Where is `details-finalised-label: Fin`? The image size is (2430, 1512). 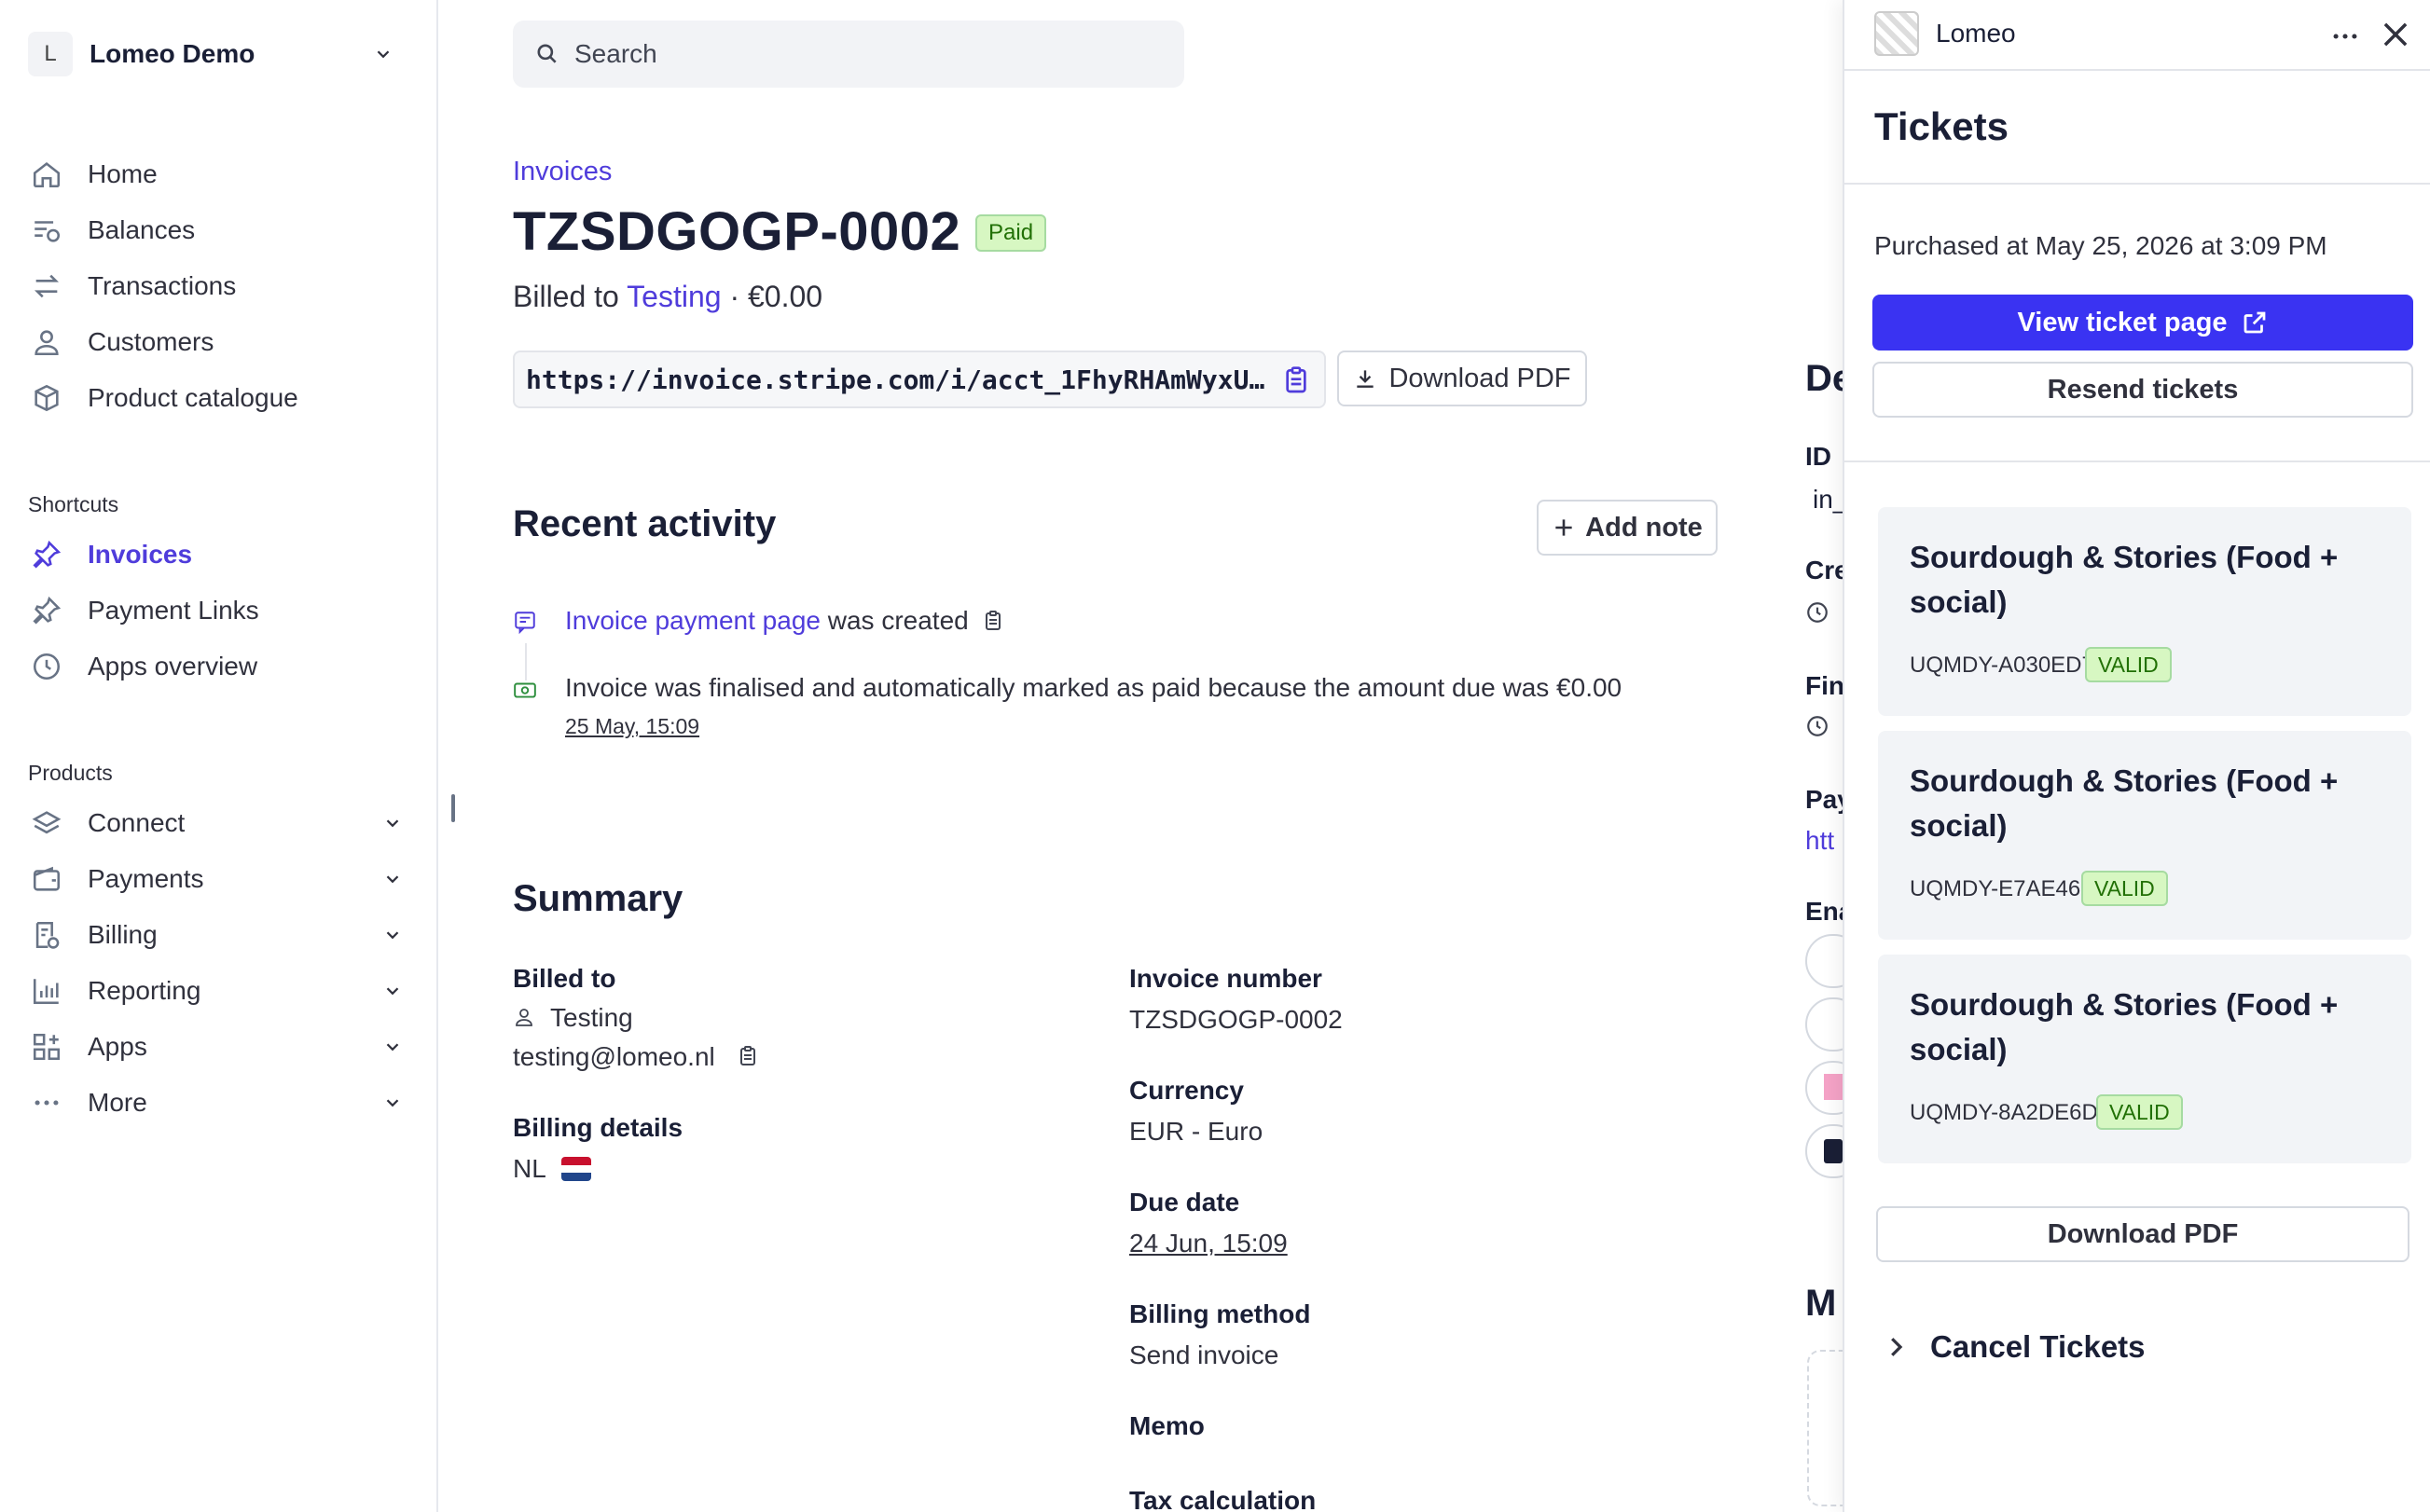
details-finalised-label: Fin is located at coordinates (1825, 686).